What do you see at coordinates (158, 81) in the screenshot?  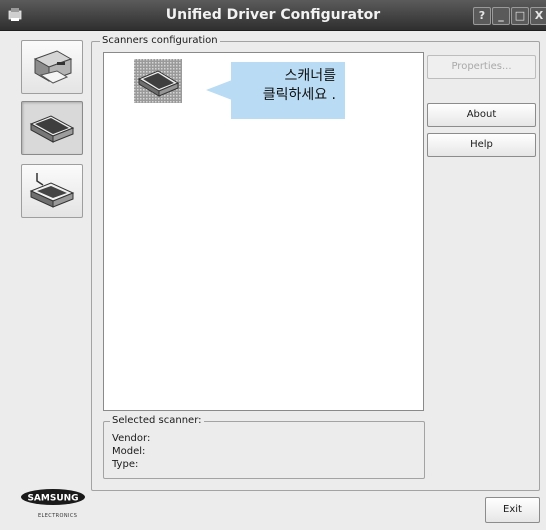 I see `scanner-item-icon` at bounding box center [158, 81].